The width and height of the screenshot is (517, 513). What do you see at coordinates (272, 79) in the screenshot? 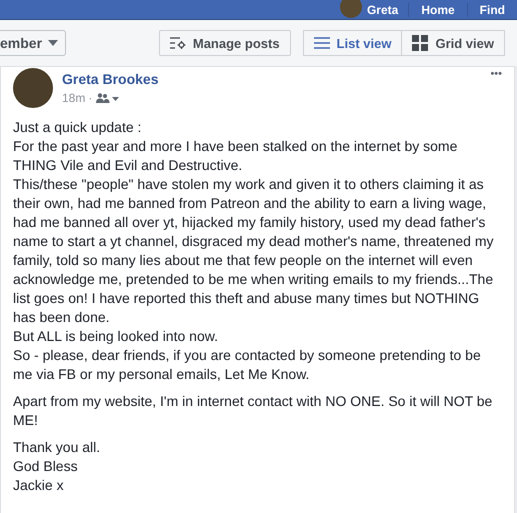
I see `author-name: Greta Brookes` at bounding box center [272, 79].